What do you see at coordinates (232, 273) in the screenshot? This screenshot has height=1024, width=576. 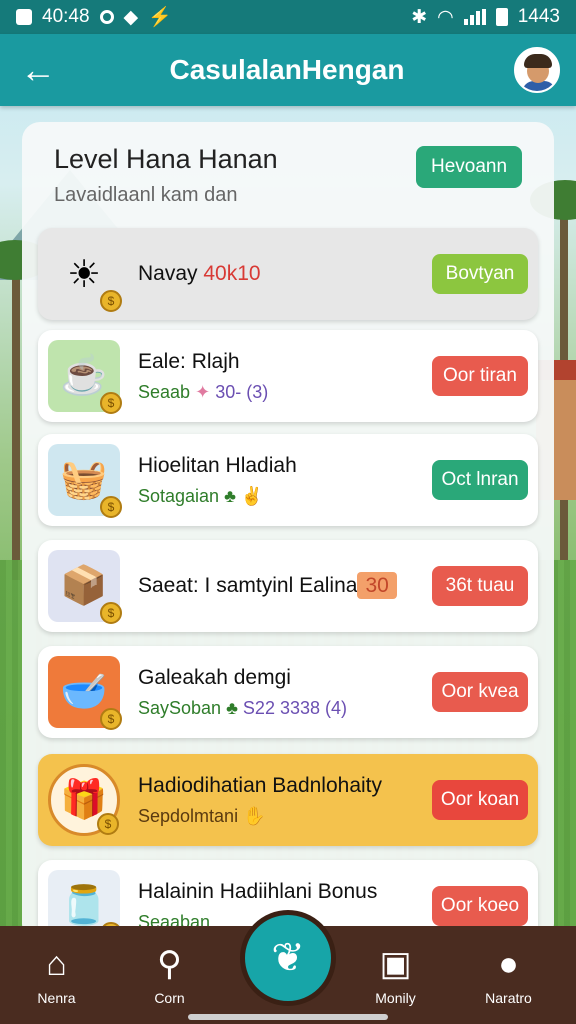 I see `card-title-accent: 40k10` at bounding box center [232, 273].